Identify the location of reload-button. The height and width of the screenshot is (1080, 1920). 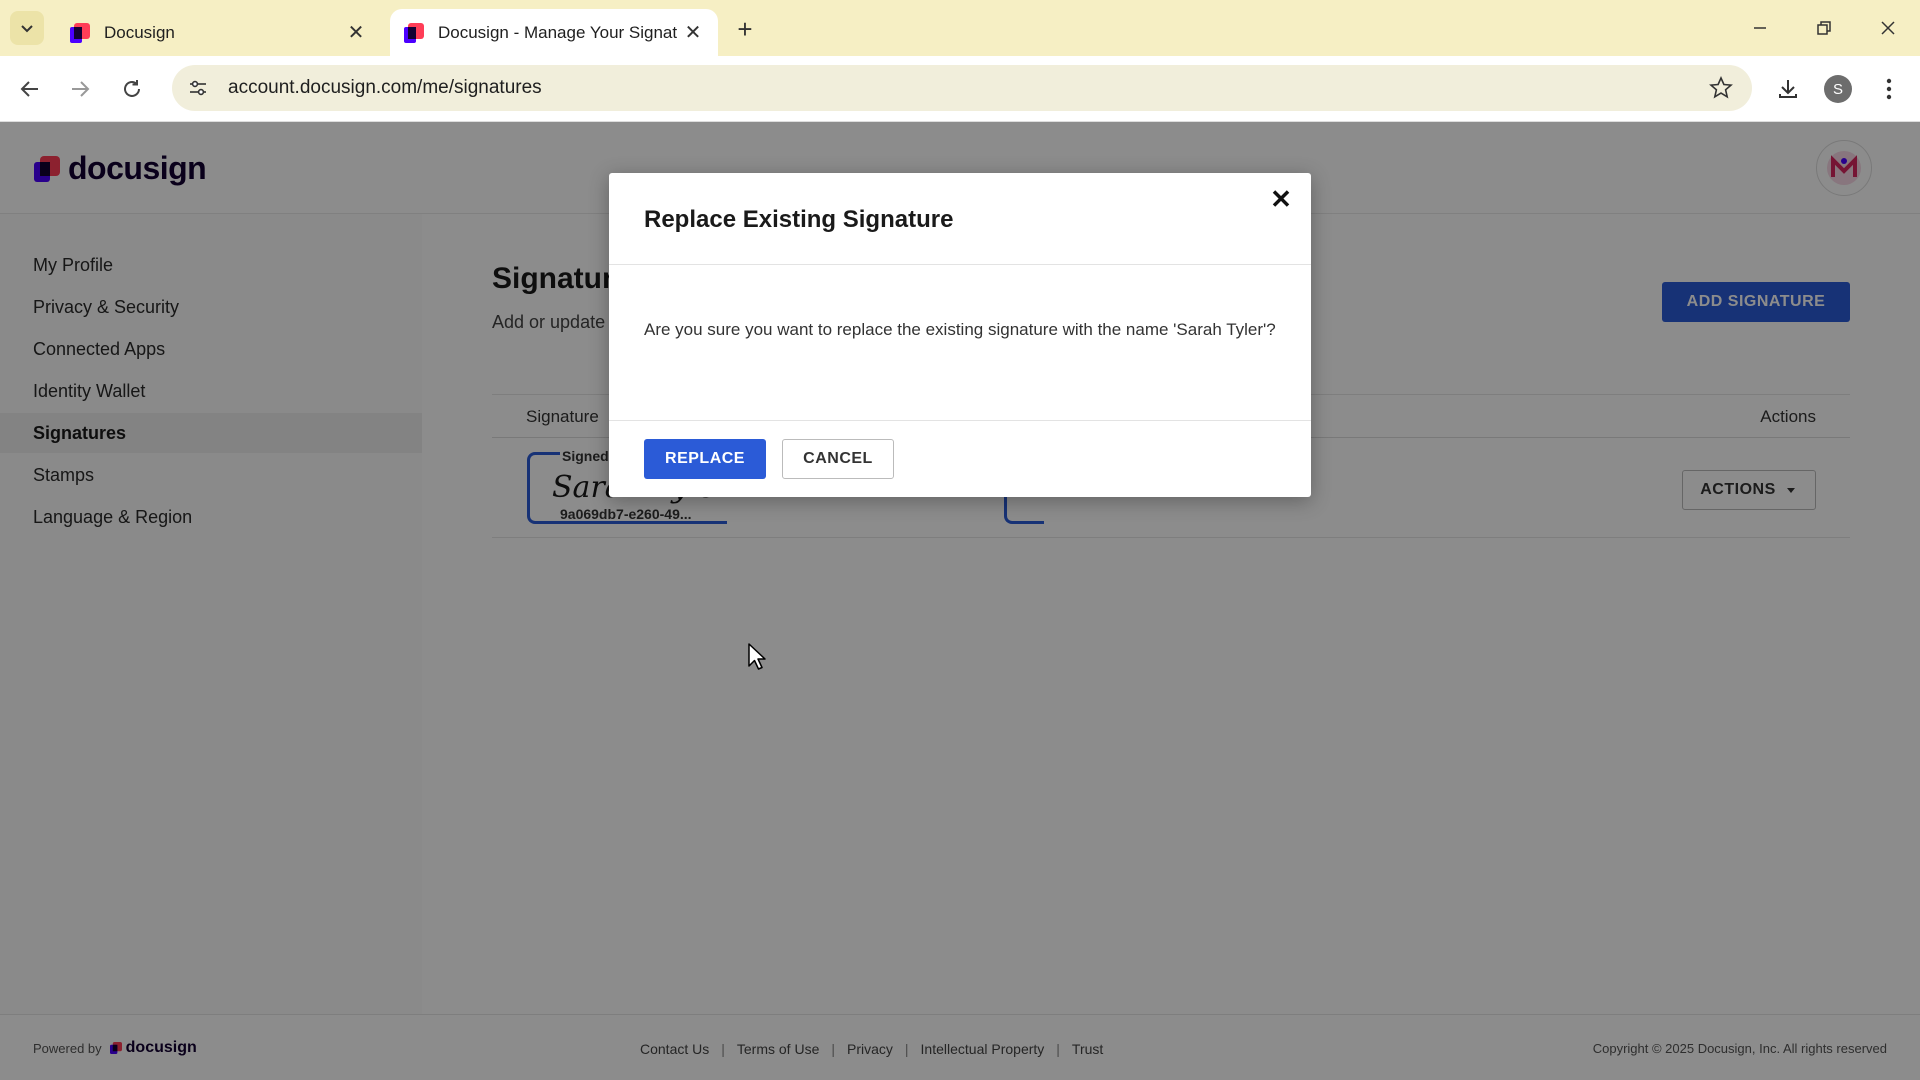
(132, 89).